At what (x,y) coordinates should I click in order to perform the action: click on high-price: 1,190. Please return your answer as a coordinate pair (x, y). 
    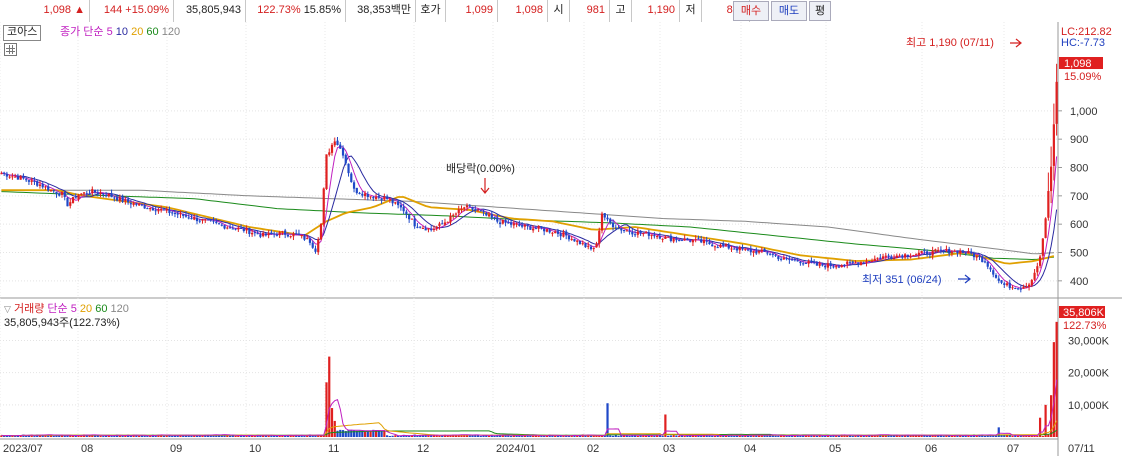
    Looking at the image, I should click on (656, 11).